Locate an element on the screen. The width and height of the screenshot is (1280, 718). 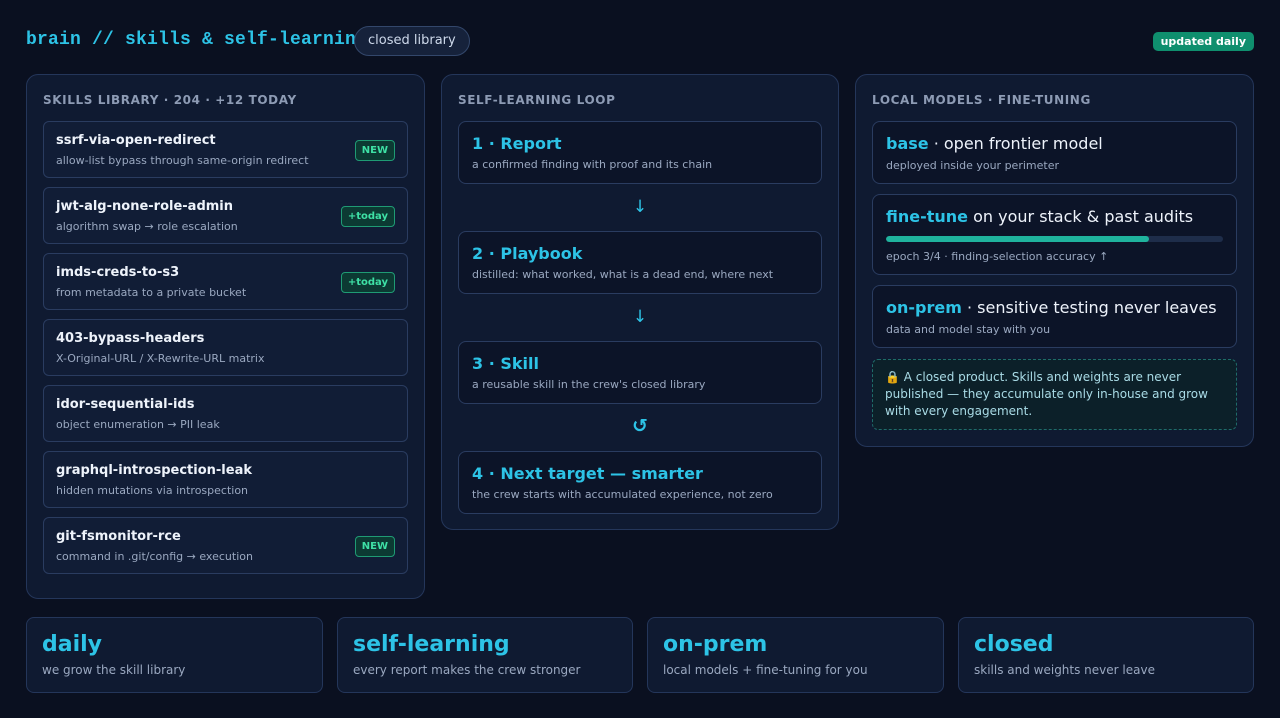
model-heading: fine-tune on your stack & past audits is located at coordinates (1039, 216).